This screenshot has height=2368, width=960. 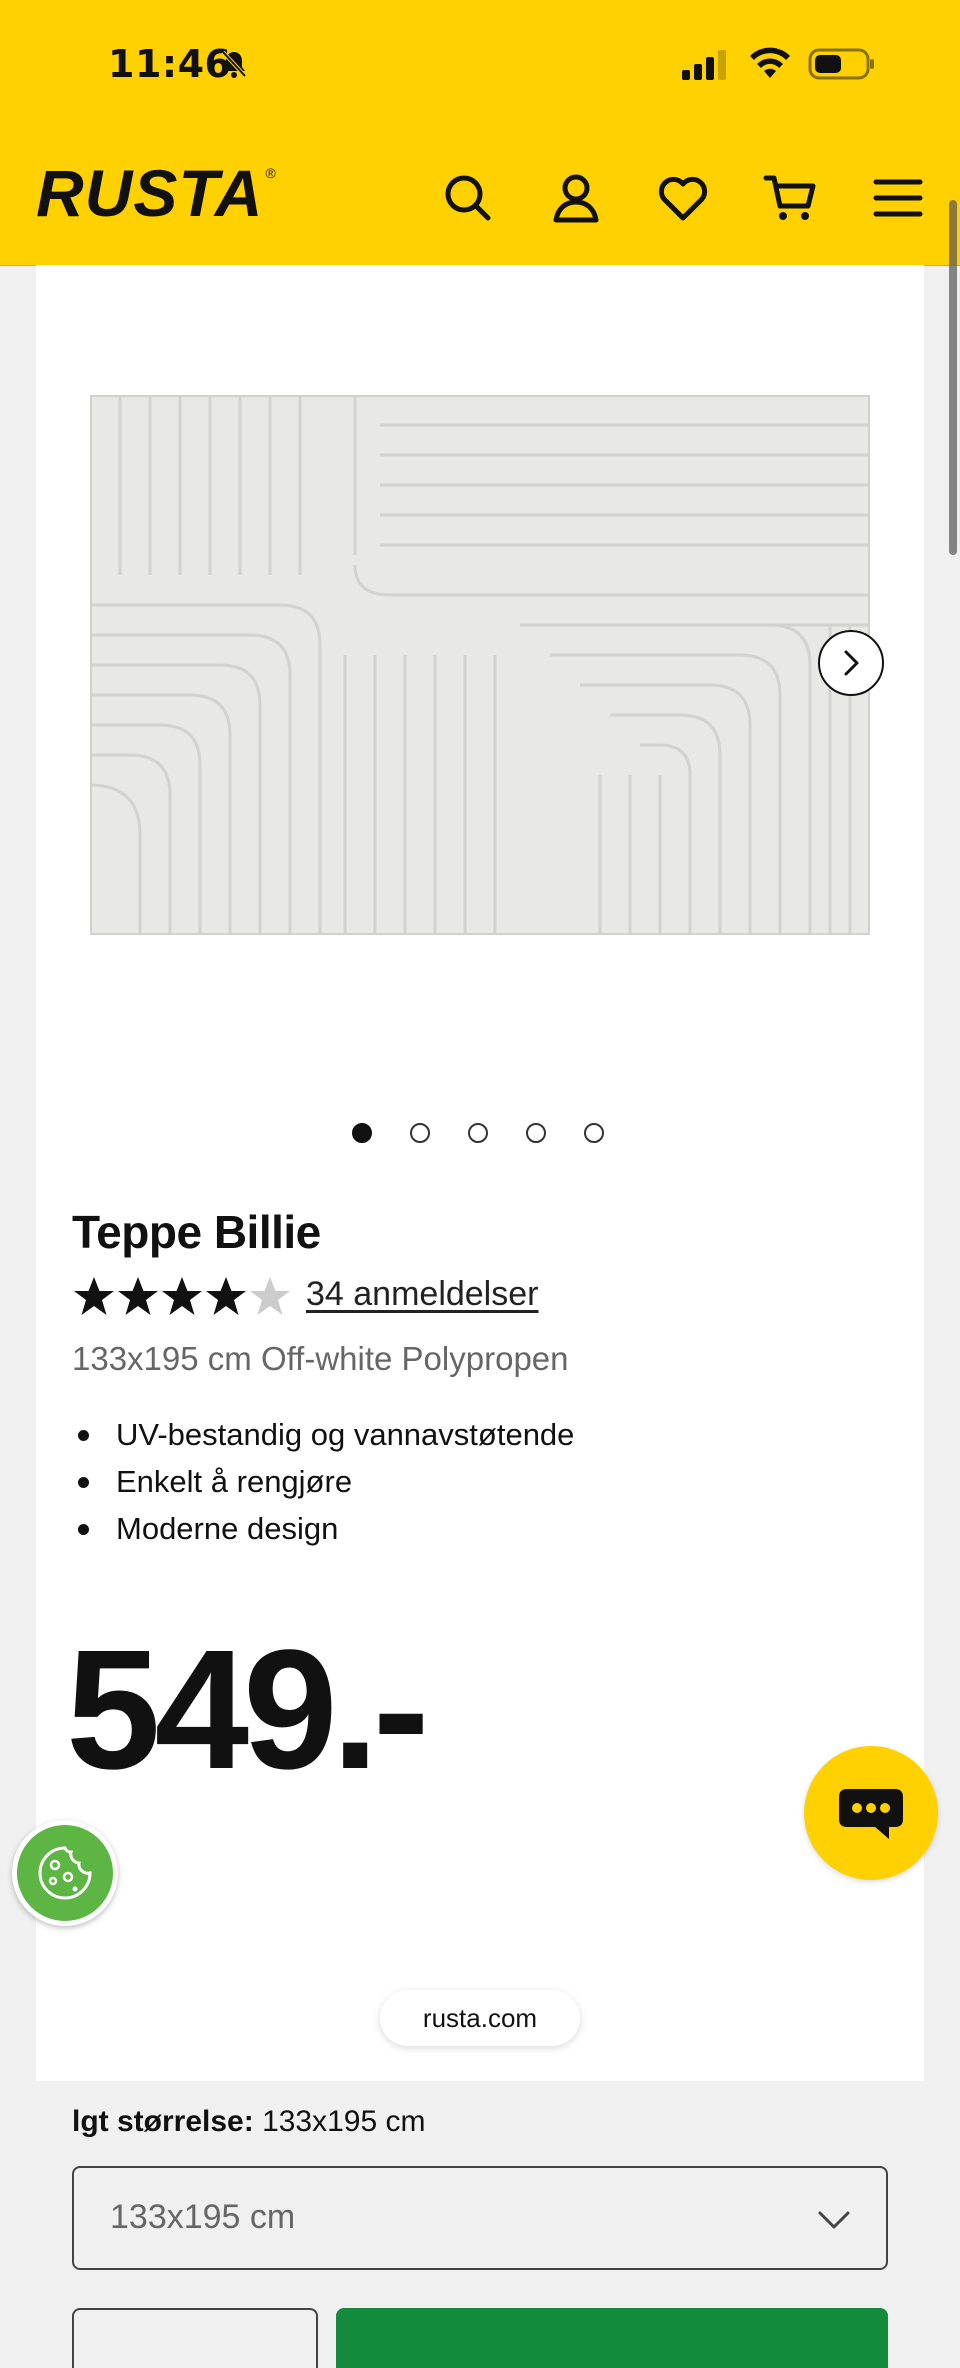 I want to click on bell-muted-icon, so click(x=234, y=64).